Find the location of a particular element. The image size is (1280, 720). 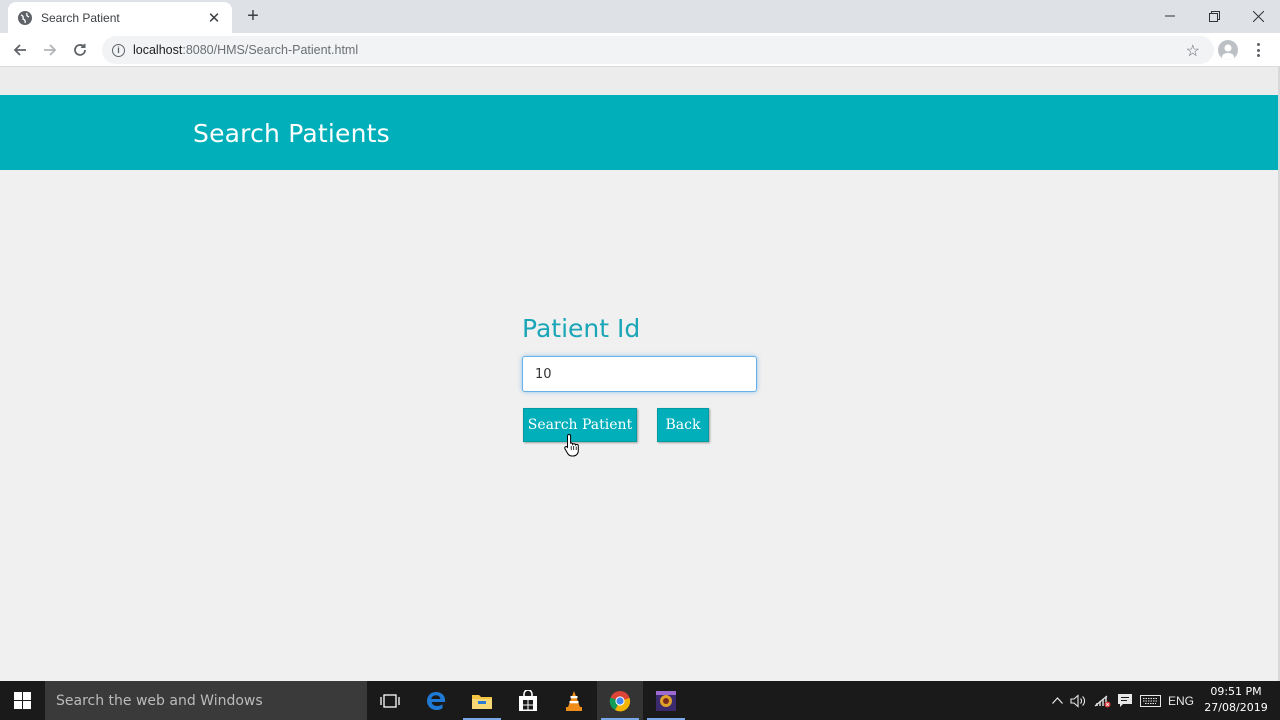

search-patient-button: Search Patient is located at coordinates (580, 425).